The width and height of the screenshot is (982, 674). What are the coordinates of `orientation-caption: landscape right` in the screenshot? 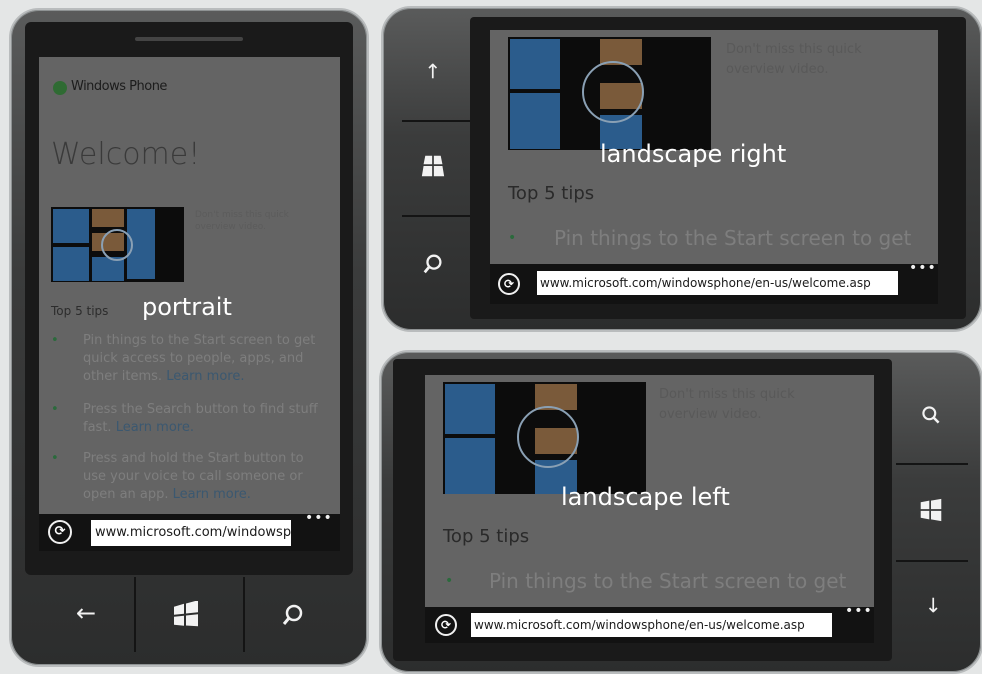 It's located at (693, 154).